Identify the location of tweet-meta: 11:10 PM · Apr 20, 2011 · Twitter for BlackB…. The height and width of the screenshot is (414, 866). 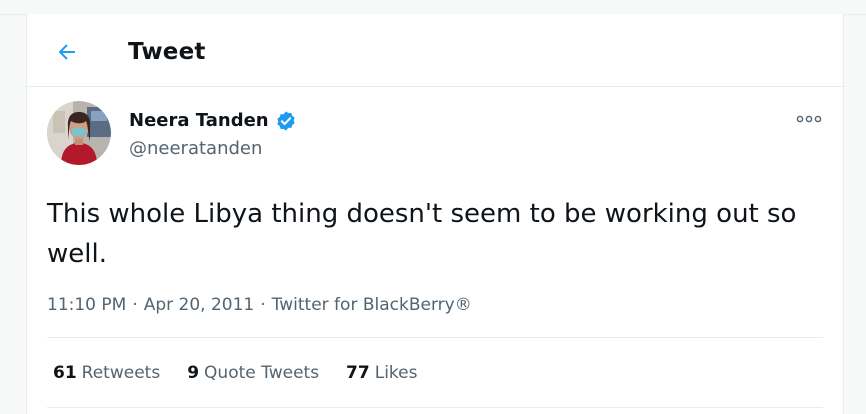
(259, 305).